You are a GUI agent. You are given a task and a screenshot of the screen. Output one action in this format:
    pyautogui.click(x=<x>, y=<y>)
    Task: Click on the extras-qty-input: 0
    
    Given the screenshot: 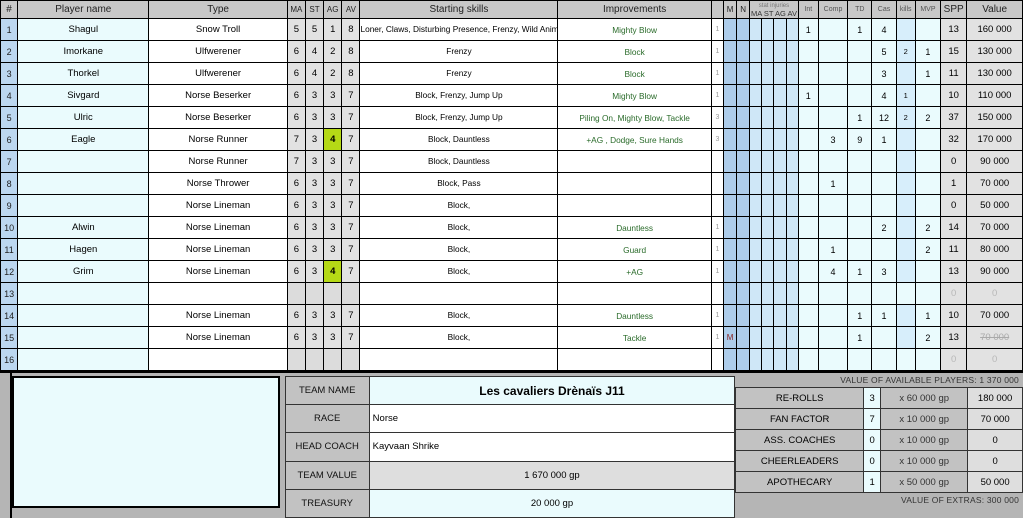 What is the action you would take?
    pyautogui.click(x=872, y=461)
    